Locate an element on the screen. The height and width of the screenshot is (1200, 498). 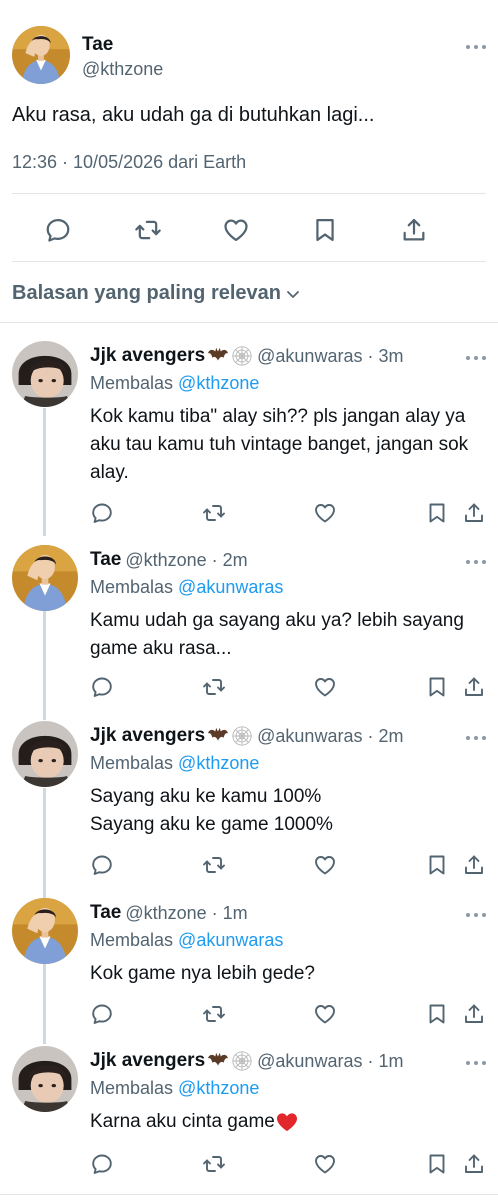
reply-text-line: Sayang aku ke game 1000% is located at coordinates (211, 824).